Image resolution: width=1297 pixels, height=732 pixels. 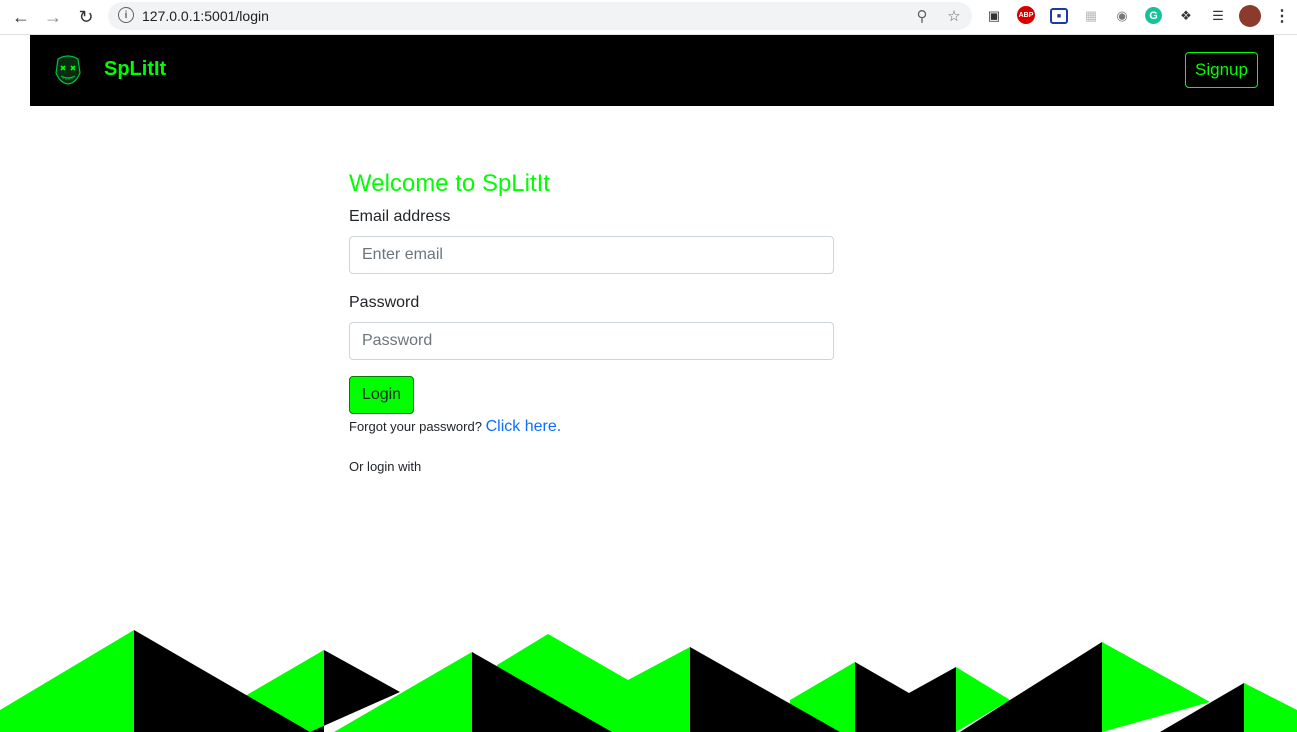 I want to click on star-icon: ☆, so click(x=954, y=16).